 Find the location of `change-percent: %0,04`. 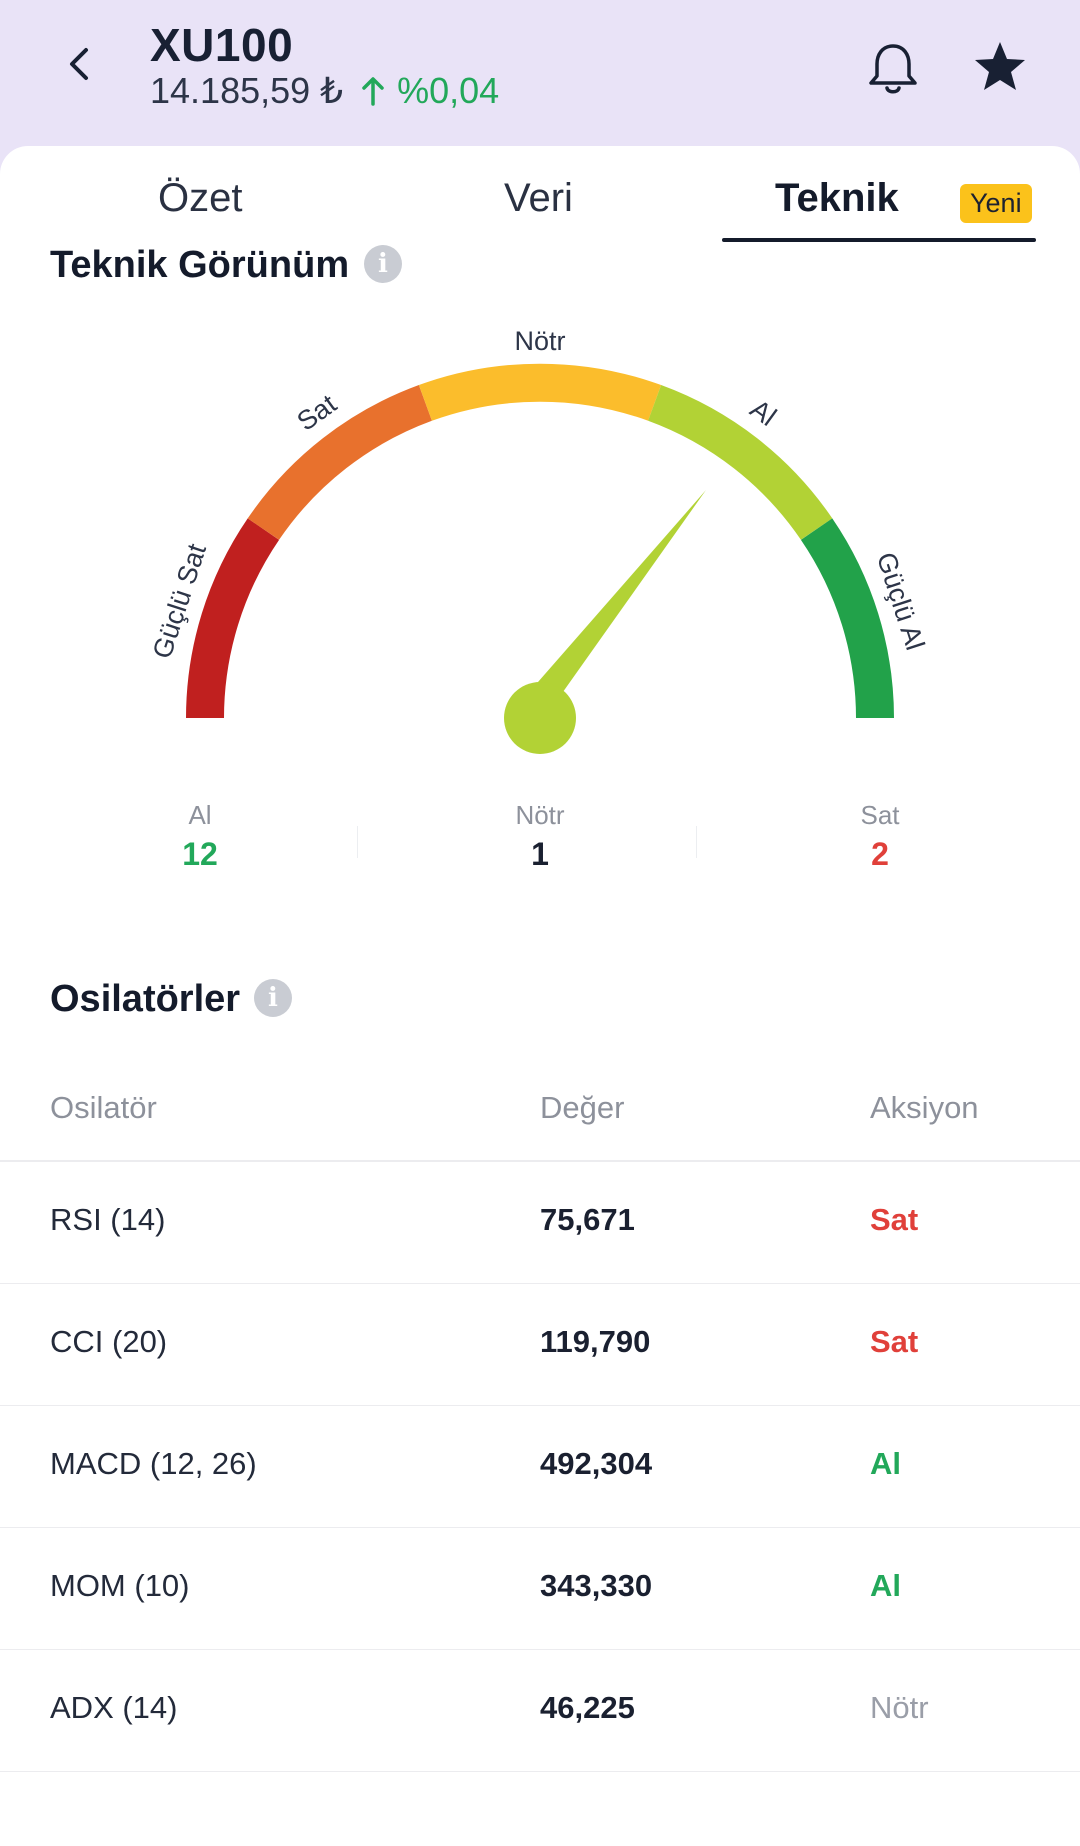

change-percent: %0,04 is located at coordinates (448, 90).